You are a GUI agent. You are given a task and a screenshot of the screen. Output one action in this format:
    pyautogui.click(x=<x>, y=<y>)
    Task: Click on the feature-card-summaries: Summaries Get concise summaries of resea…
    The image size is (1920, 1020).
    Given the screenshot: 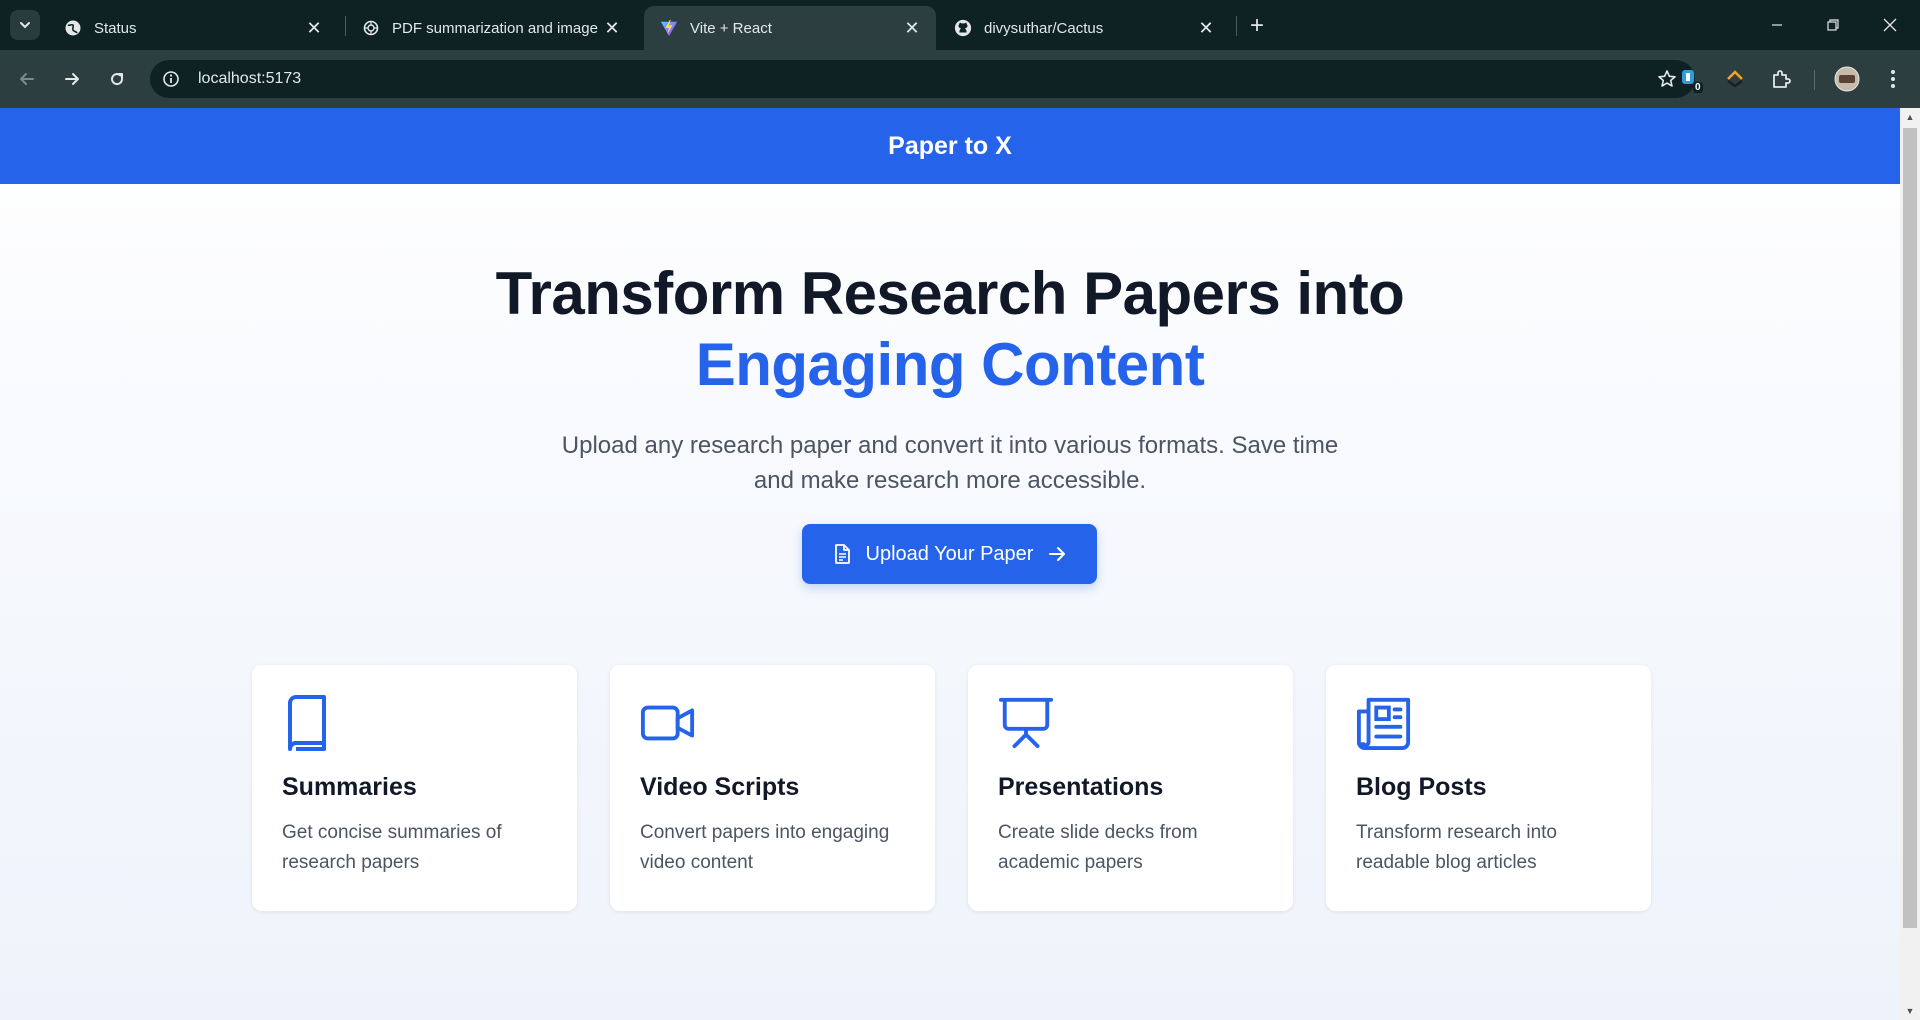 What is the action you would take?
    pyautogui.click(x=414, y=788)
    